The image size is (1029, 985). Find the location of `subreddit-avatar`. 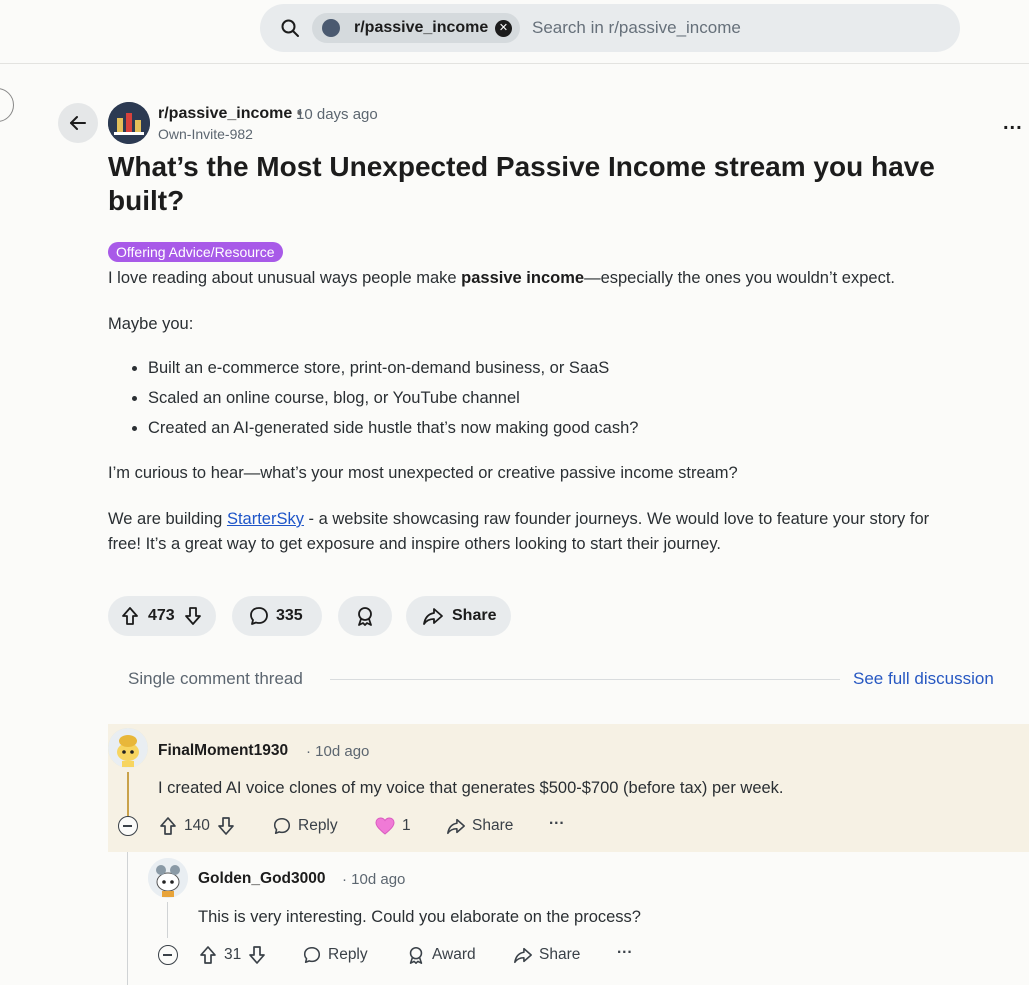

subreddit-avatar is located at coordinates (129, 123).